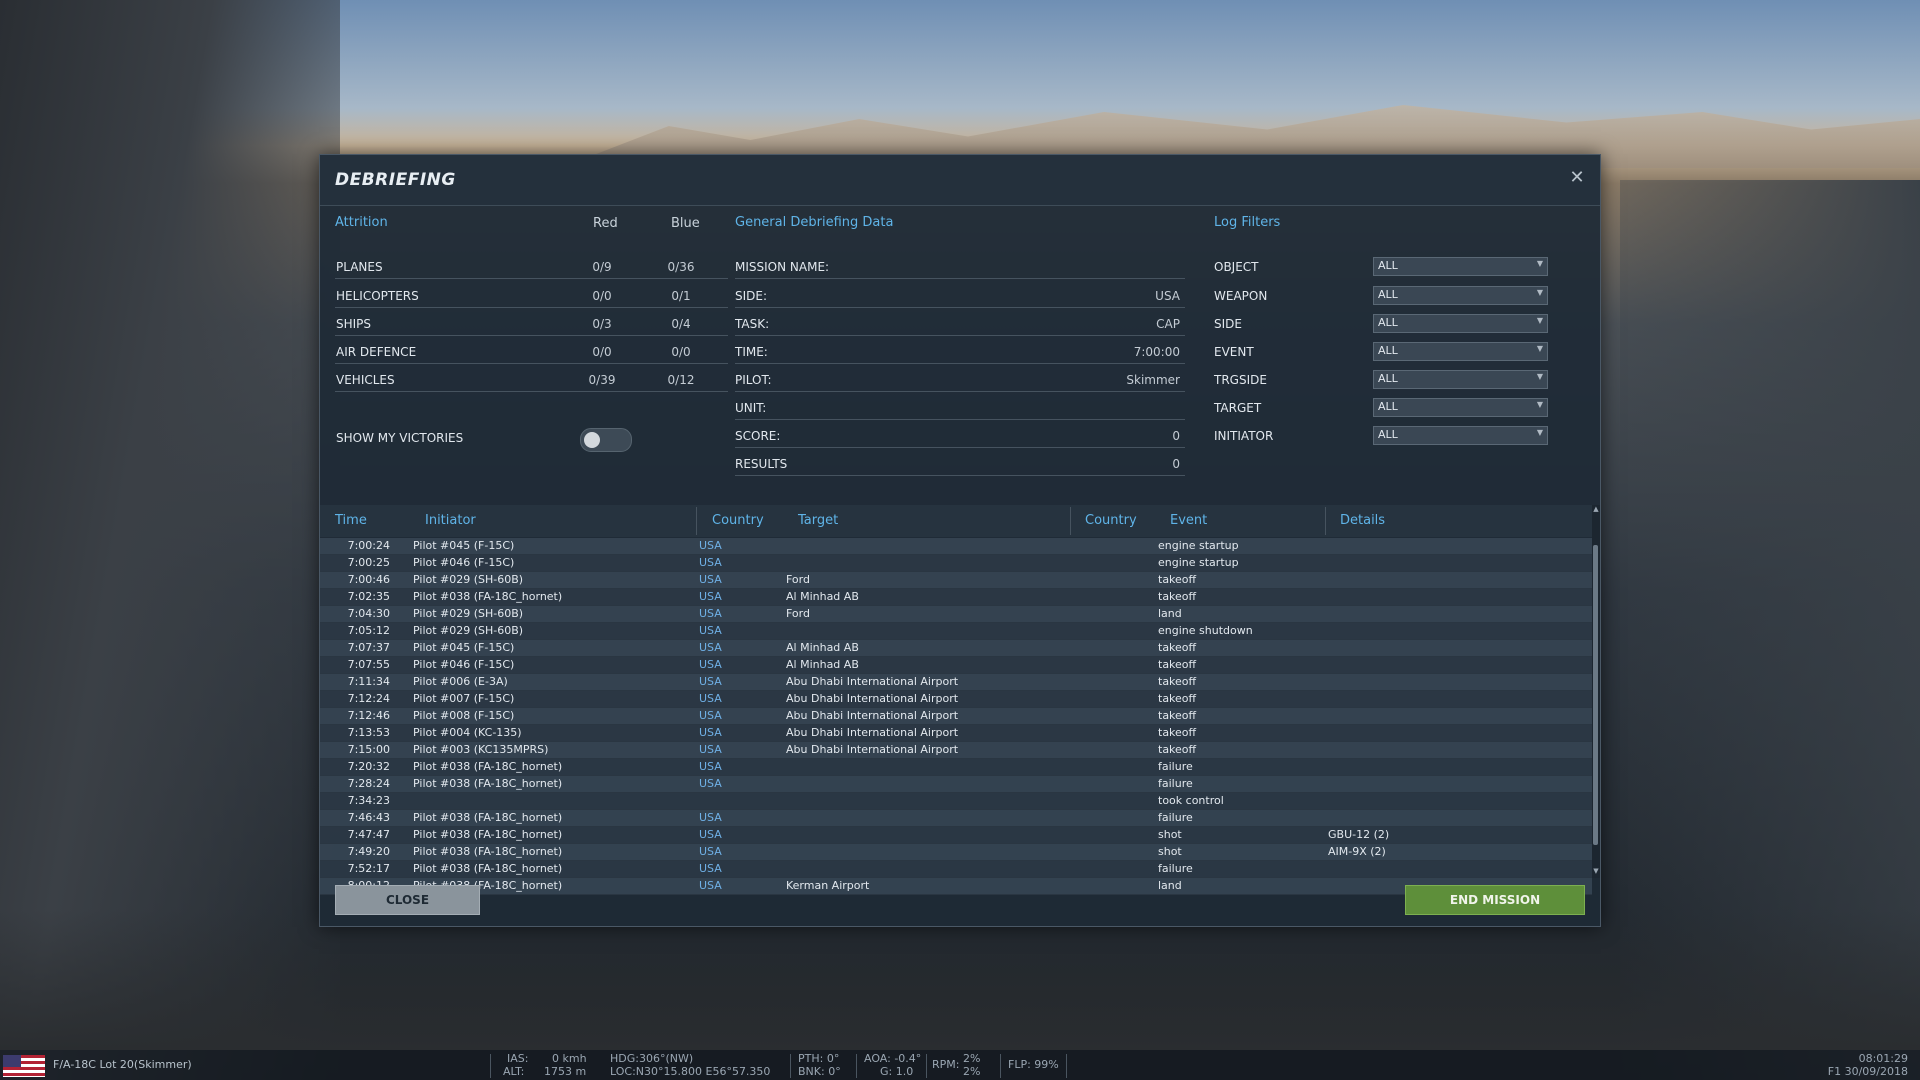  What do you see at coordinates (464, 545) in the screenshot?
I see `log-initiator: Pilot #045 (F-15C)` at bounding box center [464, 545].